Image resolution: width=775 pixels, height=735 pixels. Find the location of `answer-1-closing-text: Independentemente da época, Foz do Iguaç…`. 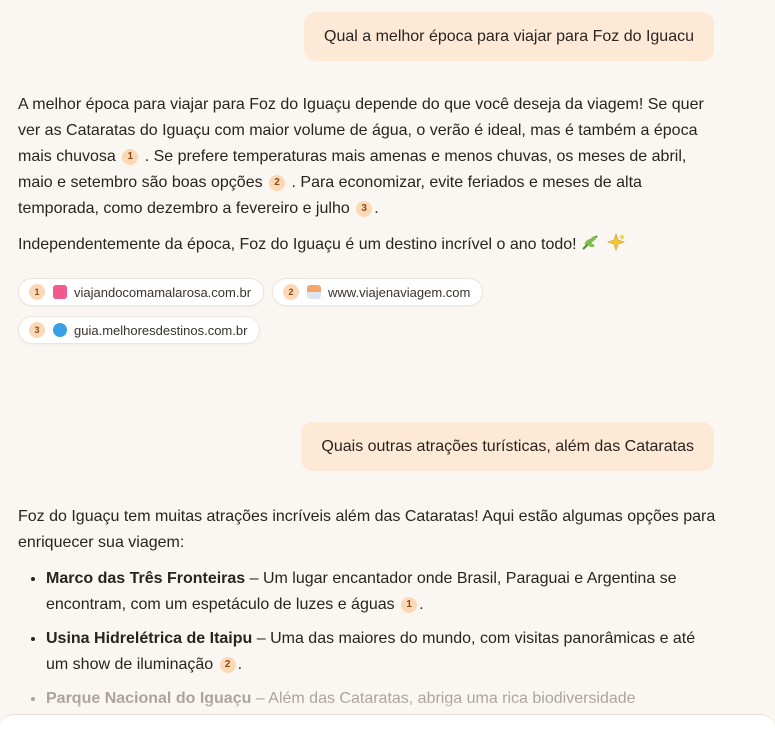

answer-1-closing-text: Independentemente da época, Foz do Iguaç… is located at coordinates (297, 244).